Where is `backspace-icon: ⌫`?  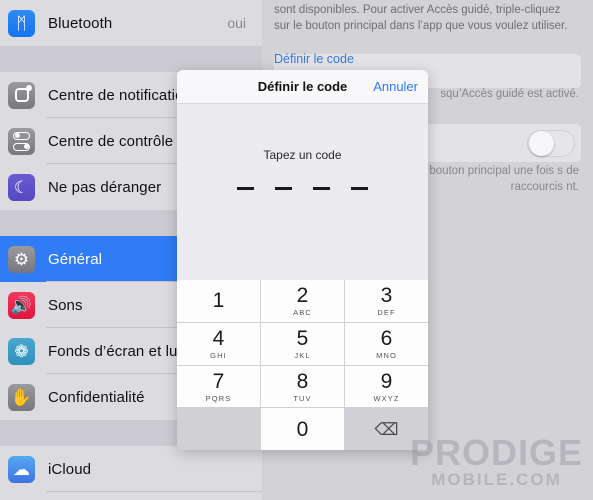
backspace-icon: ⌫ is located at coordinates (386, 429).